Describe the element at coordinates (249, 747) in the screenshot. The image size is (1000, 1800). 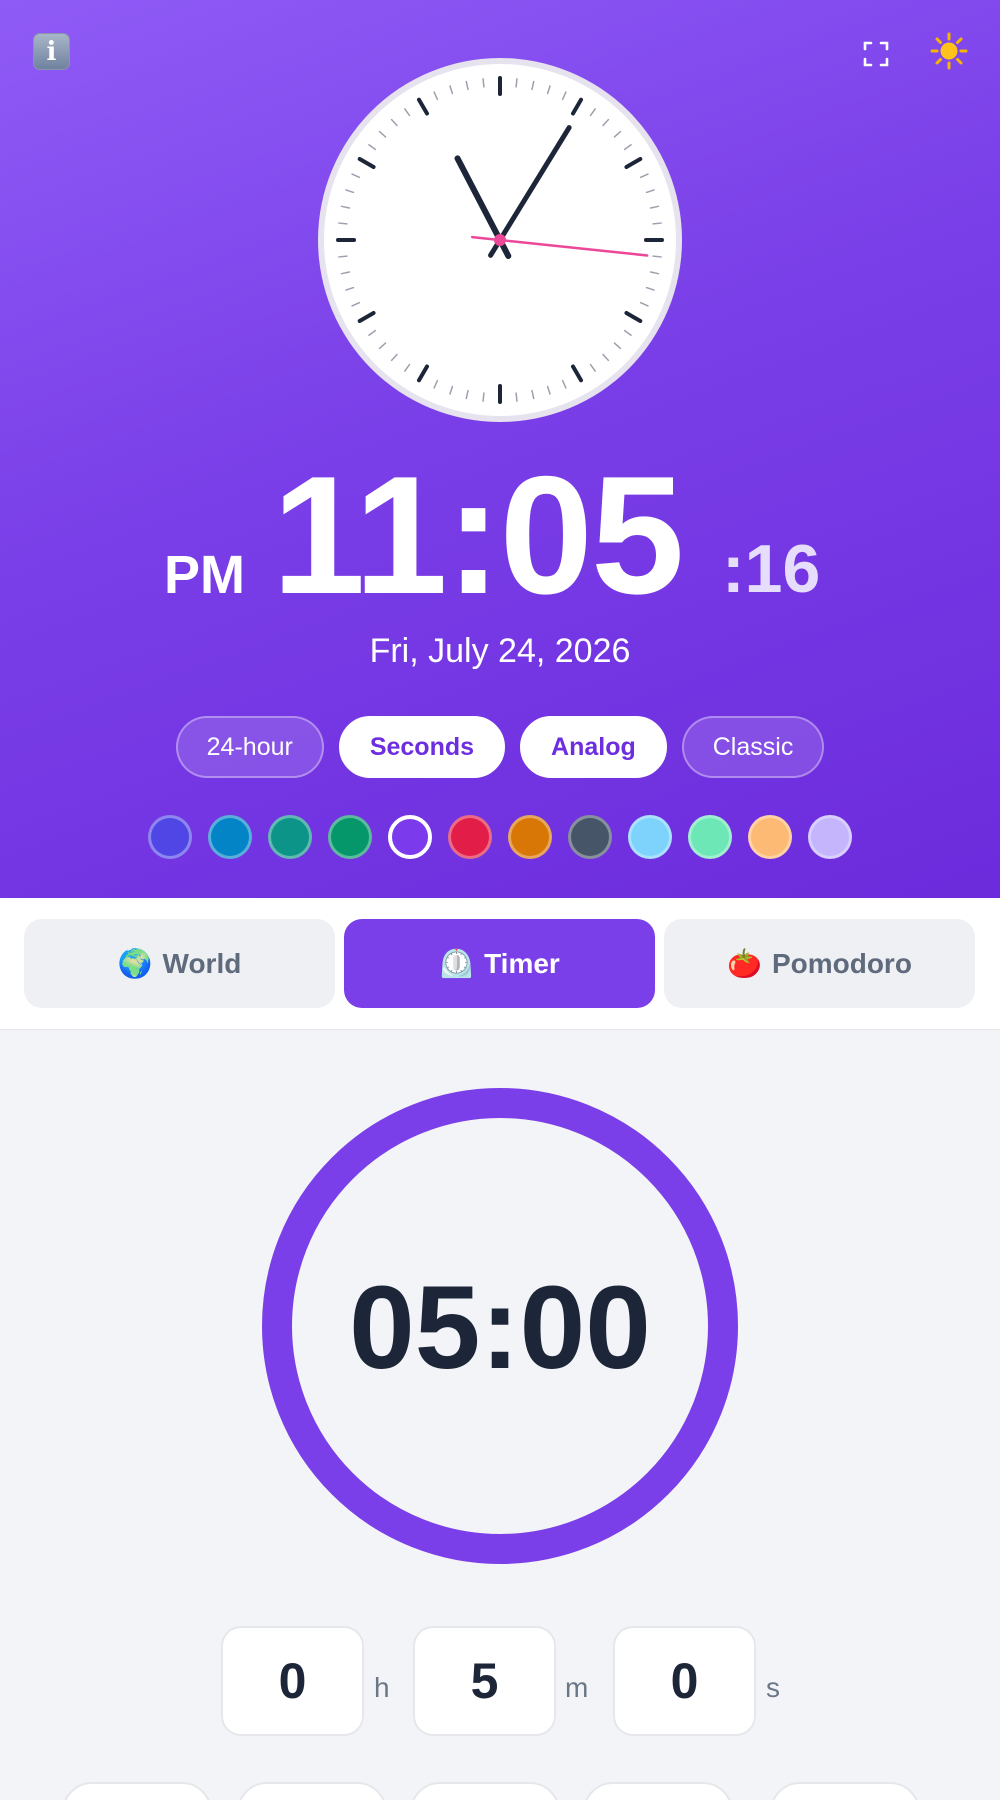
I see `toggle-24-hour: 24-hour` at that location.